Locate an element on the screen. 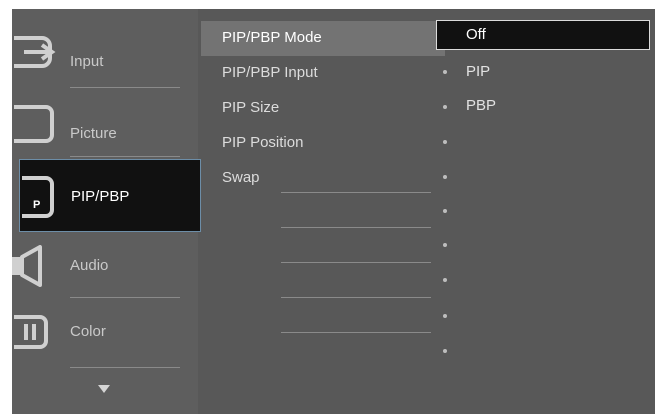 The height and width of the screenshot is (414, 660). audio-icon is located at coordinates (27, 266).